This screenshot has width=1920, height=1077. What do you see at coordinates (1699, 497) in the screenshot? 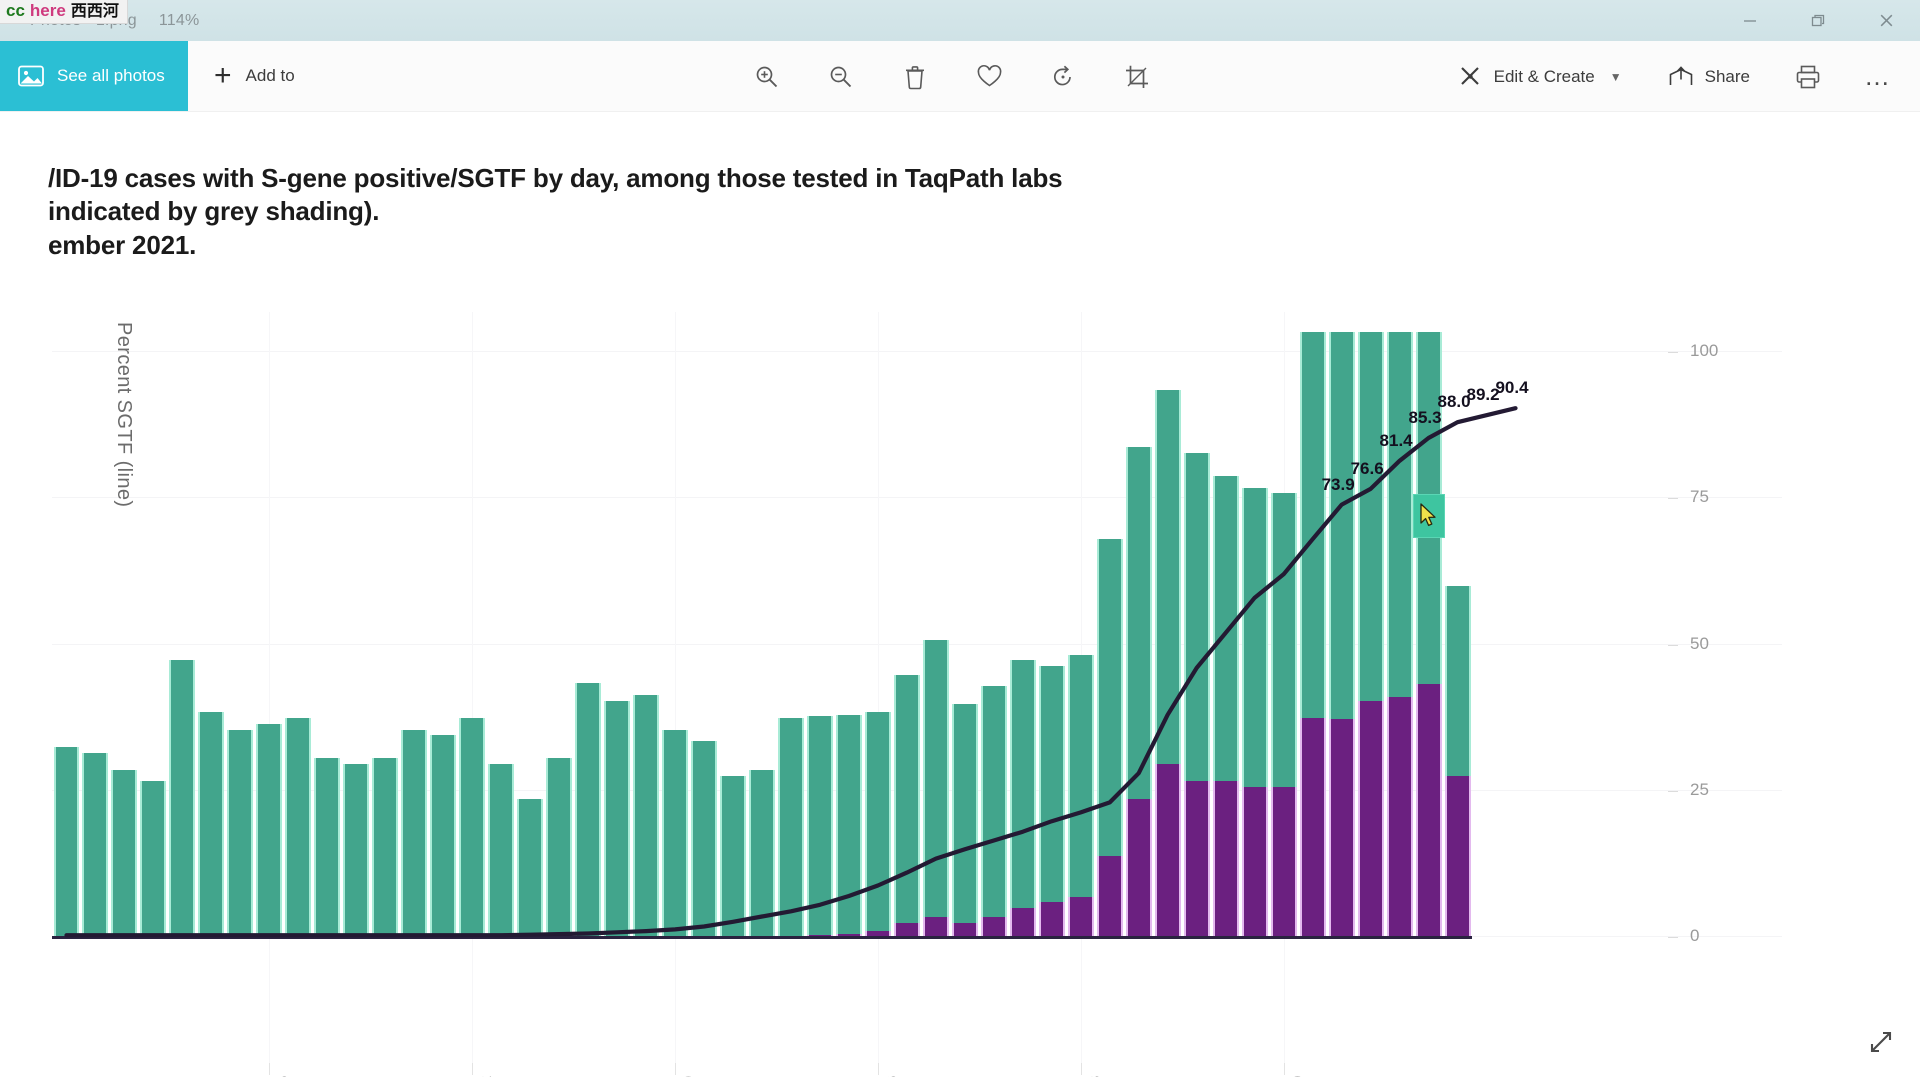
I see `y-axis-tick-label: 75` at bounding box center [1699, 497].